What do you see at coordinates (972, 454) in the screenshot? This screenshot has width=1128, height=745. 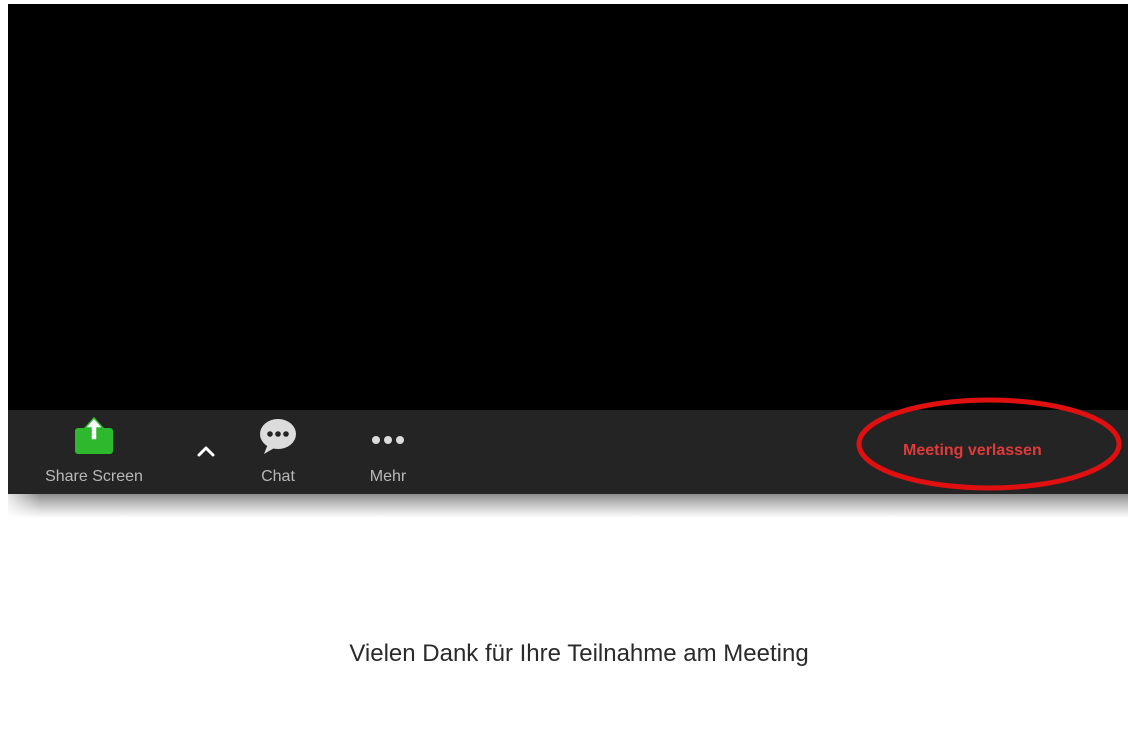 I see `leave-meeting-button: Meeting verlassen` at bounding box center [972, 454].